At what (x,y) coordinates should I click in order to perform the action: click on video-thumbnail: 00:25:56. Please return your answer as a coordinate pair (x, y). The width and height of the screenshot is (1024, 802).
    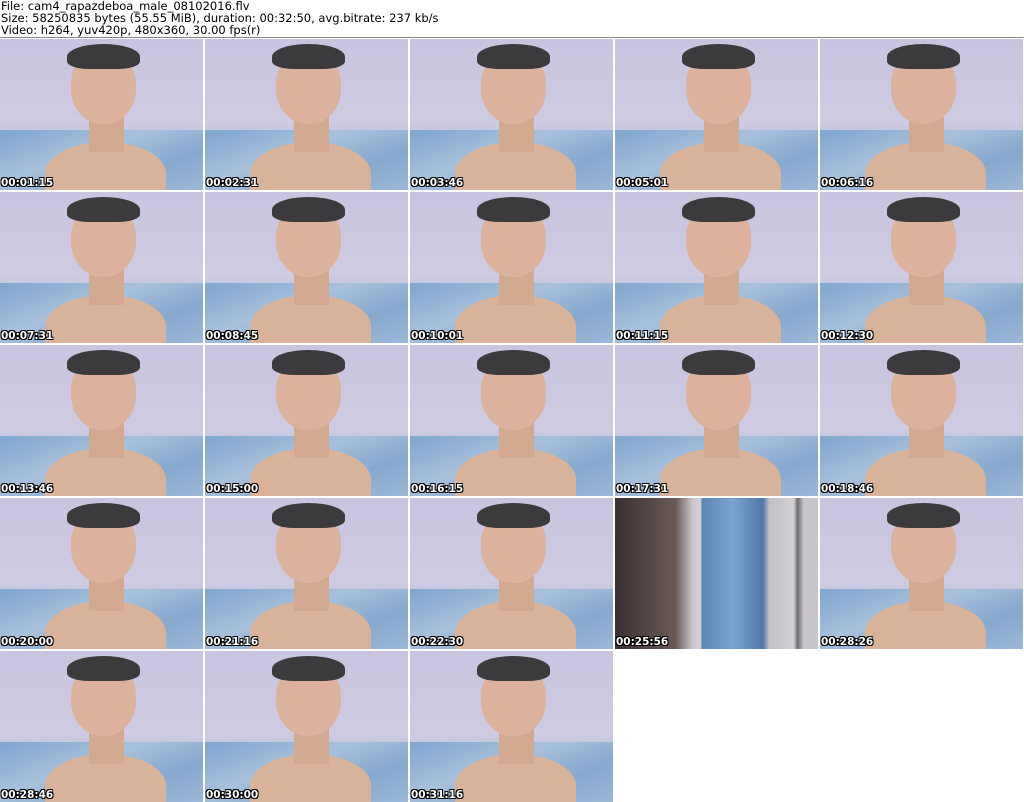
    Looking at the image, I should click on (716, 573).